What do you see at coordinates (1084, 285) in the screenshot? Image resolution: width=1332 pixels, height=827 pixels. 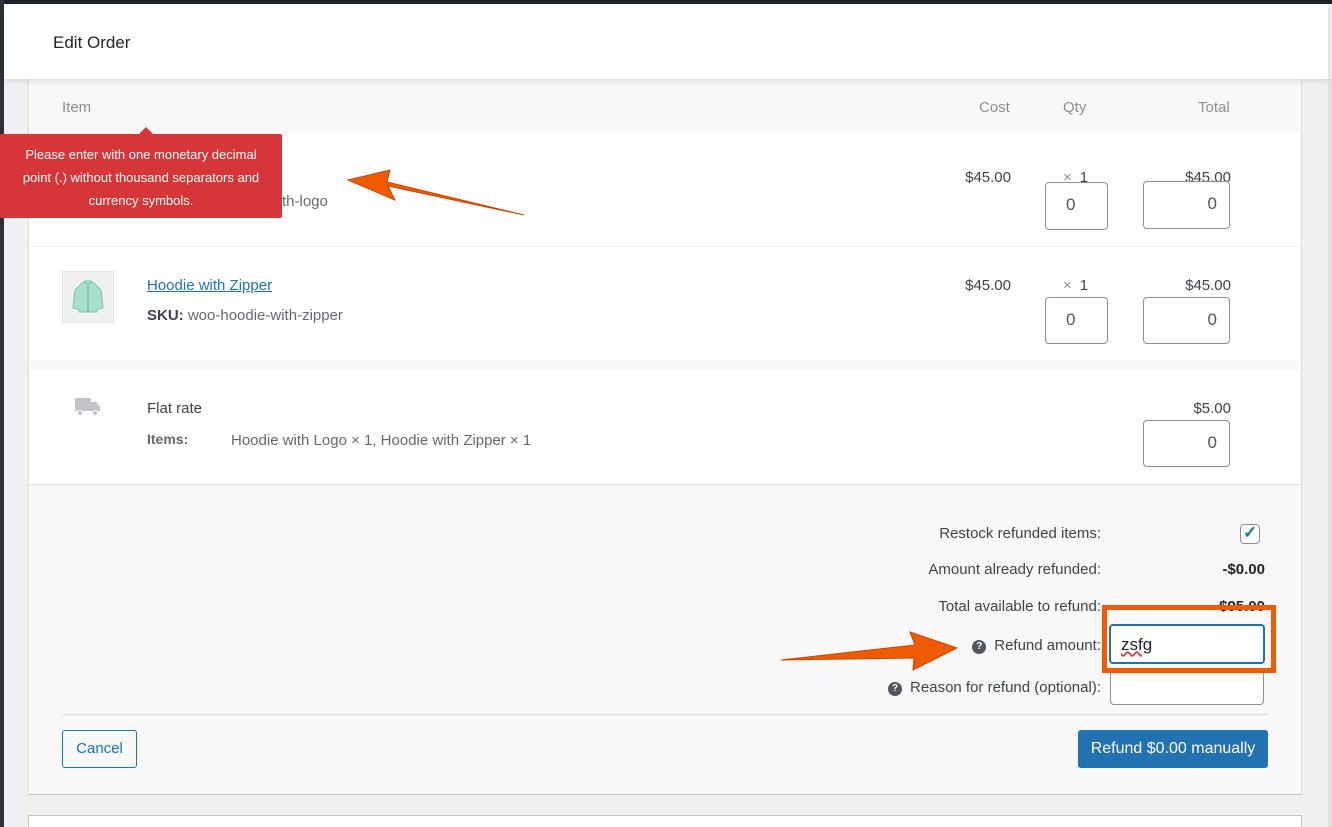 I see `item-qty-value: 1` at bounding box center [1084, 285].